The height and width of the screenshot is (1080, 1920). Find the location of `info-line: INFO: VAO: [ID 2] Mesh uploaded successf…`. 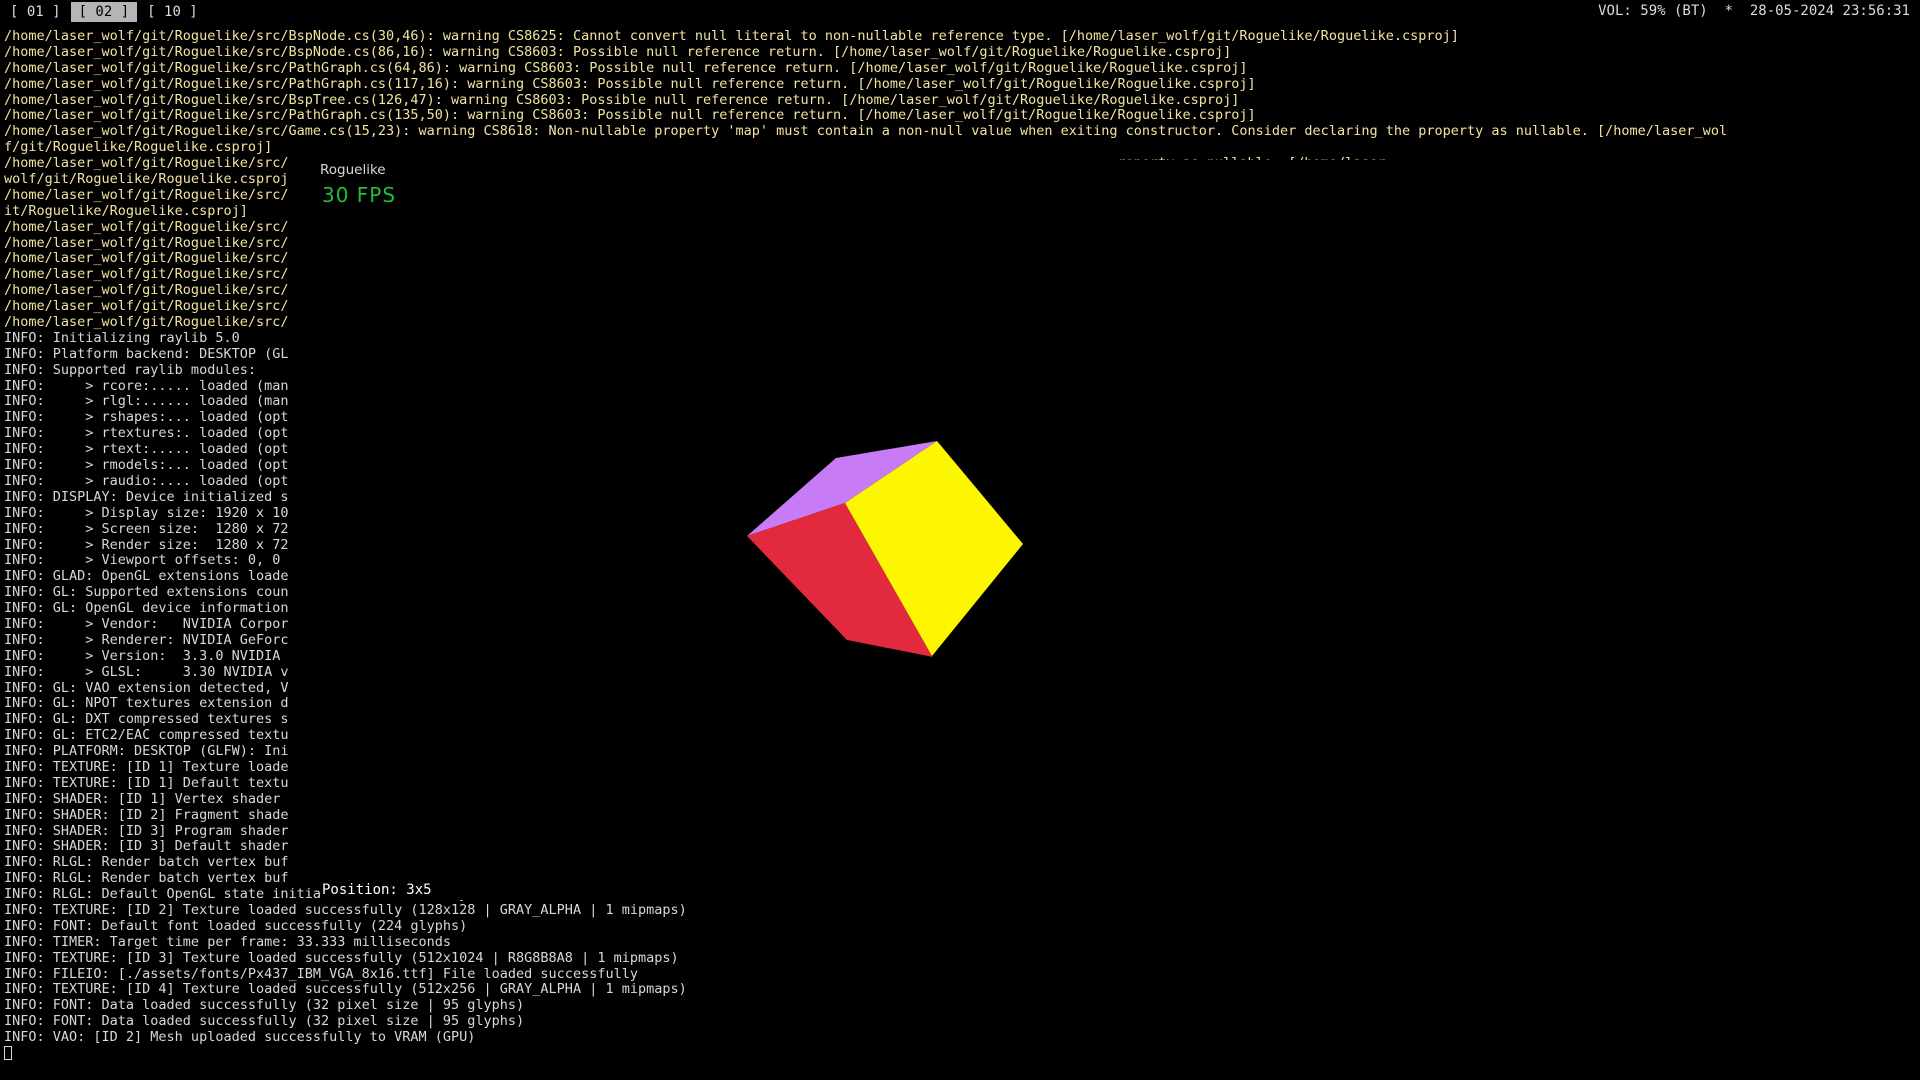

info-line: INFO: VAO: [ID 2] Mesh uploaded successf… is located at coordinates (240, 1038).